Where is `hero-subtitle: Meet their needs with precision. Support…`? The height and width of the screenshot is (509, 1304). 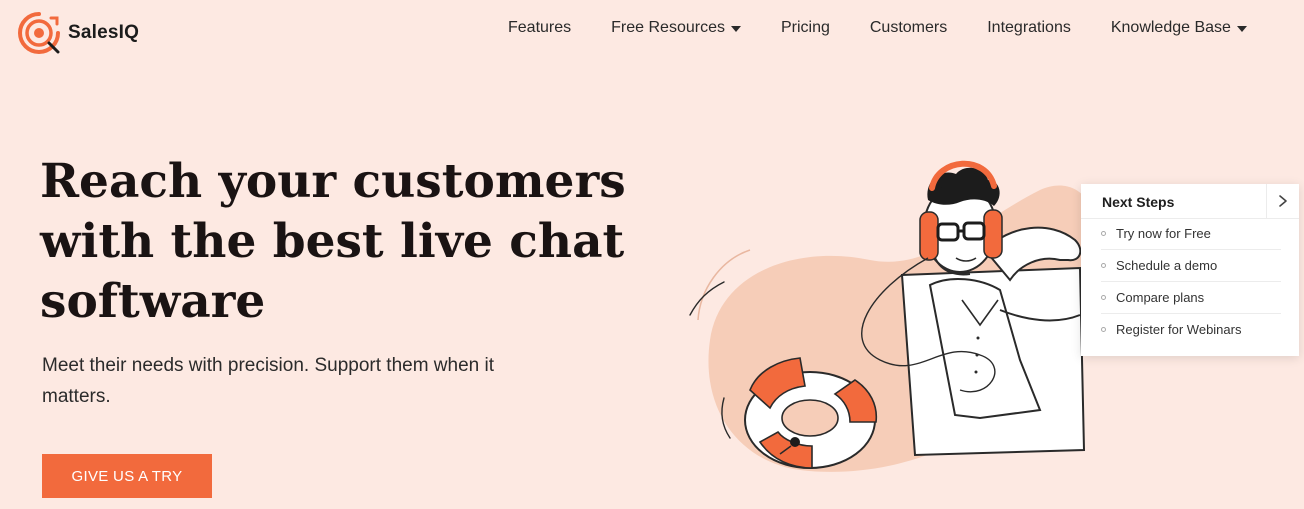 hero-subtitle: Meet their needs with precision. Support… is located at coordinates (268, 381).